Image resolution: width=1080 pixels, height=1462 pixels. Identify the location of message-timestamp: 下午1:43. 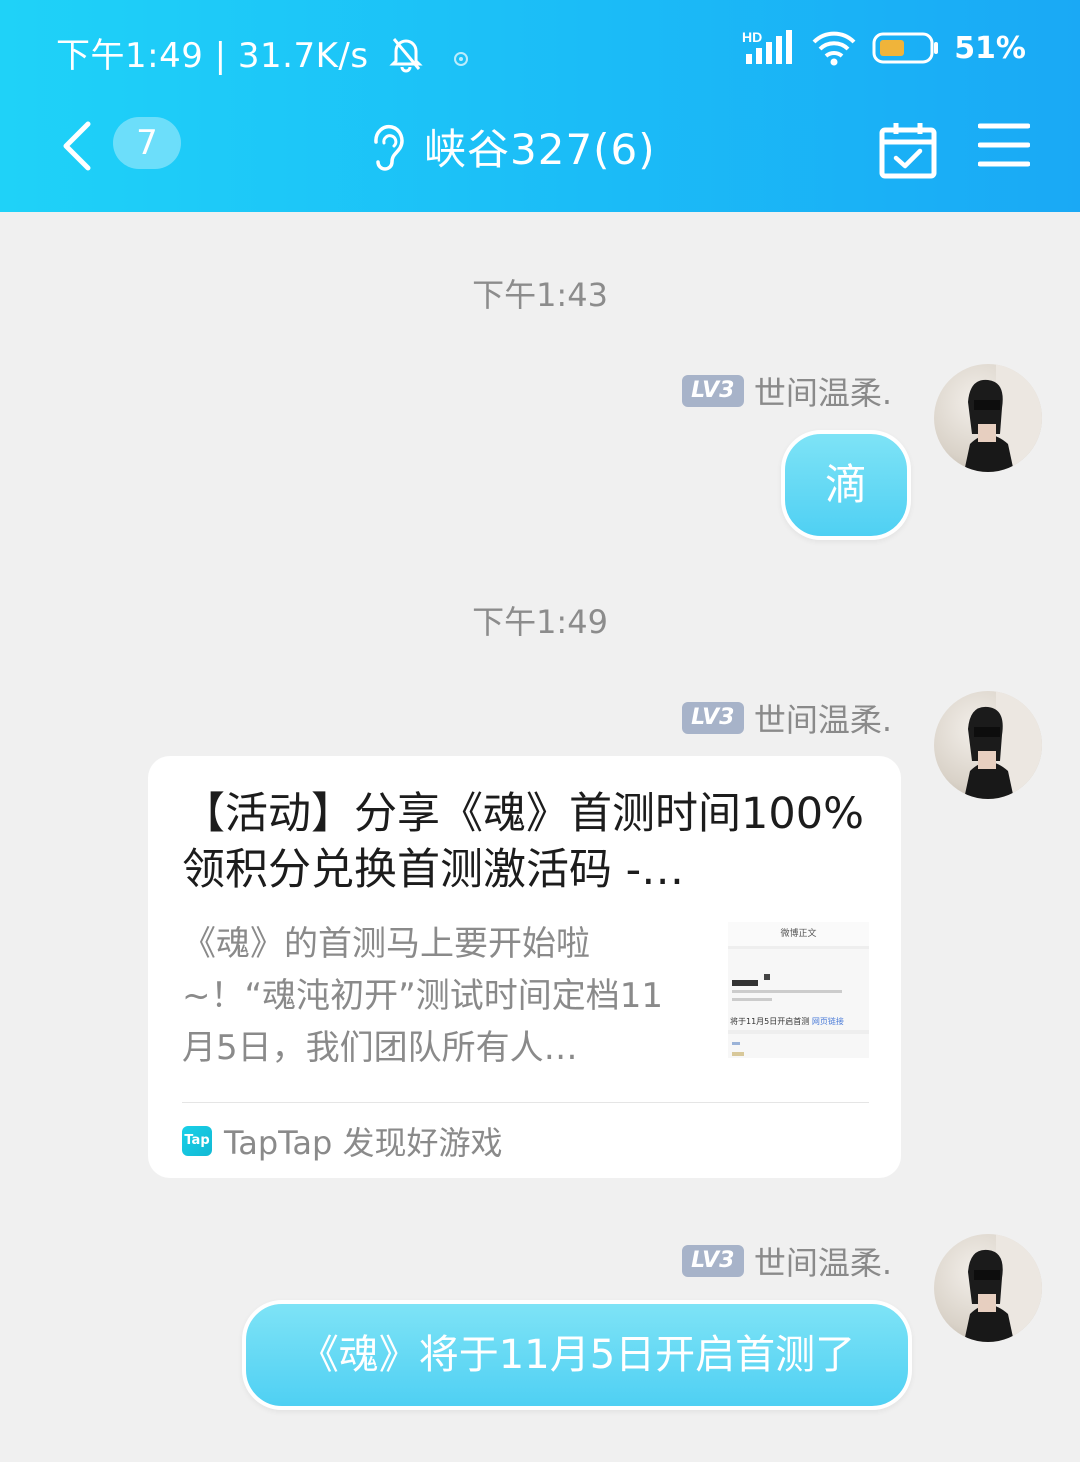
(540, 295).